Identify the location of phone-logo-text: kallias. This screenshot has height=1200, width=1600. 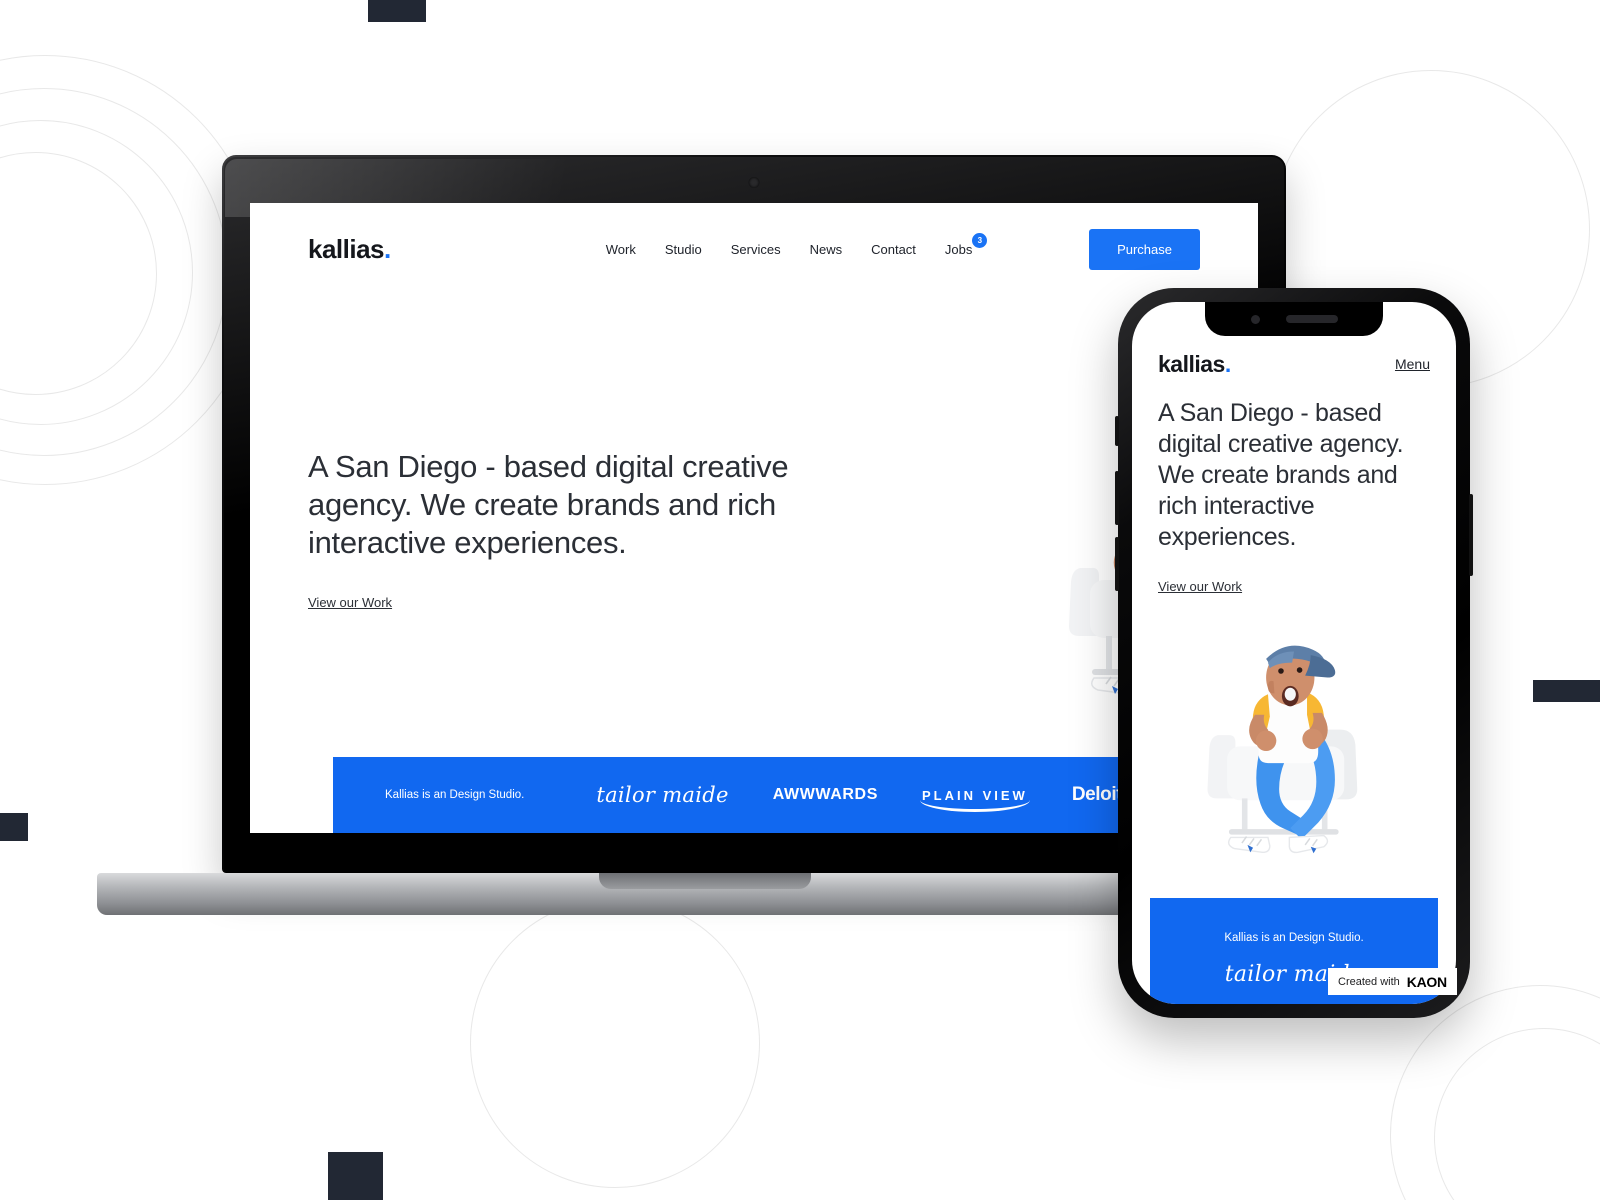
(1191, 363).